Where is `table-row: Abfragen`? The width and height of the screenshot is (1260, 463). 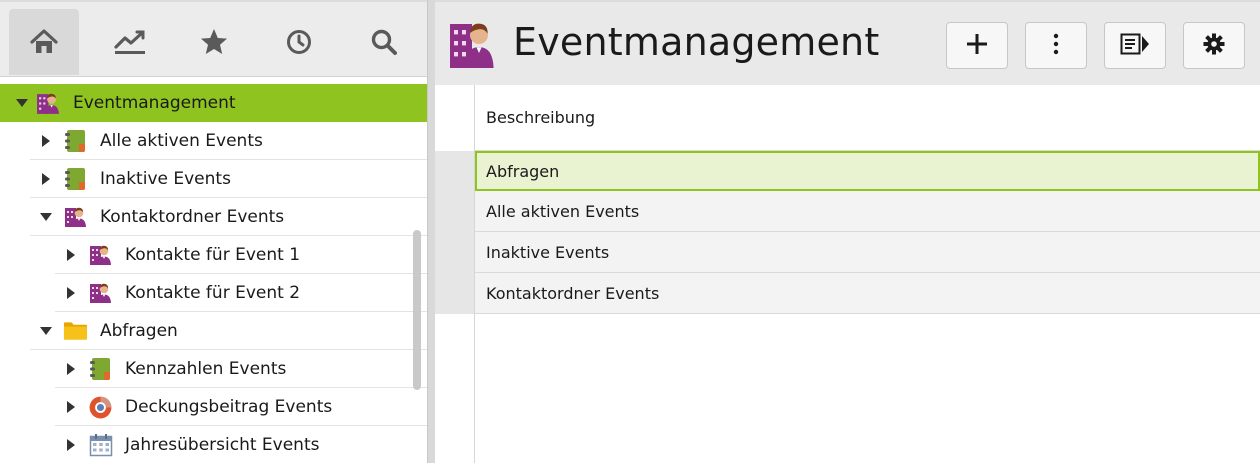
table-row: Abfragen is located at coordinates (847, 171).